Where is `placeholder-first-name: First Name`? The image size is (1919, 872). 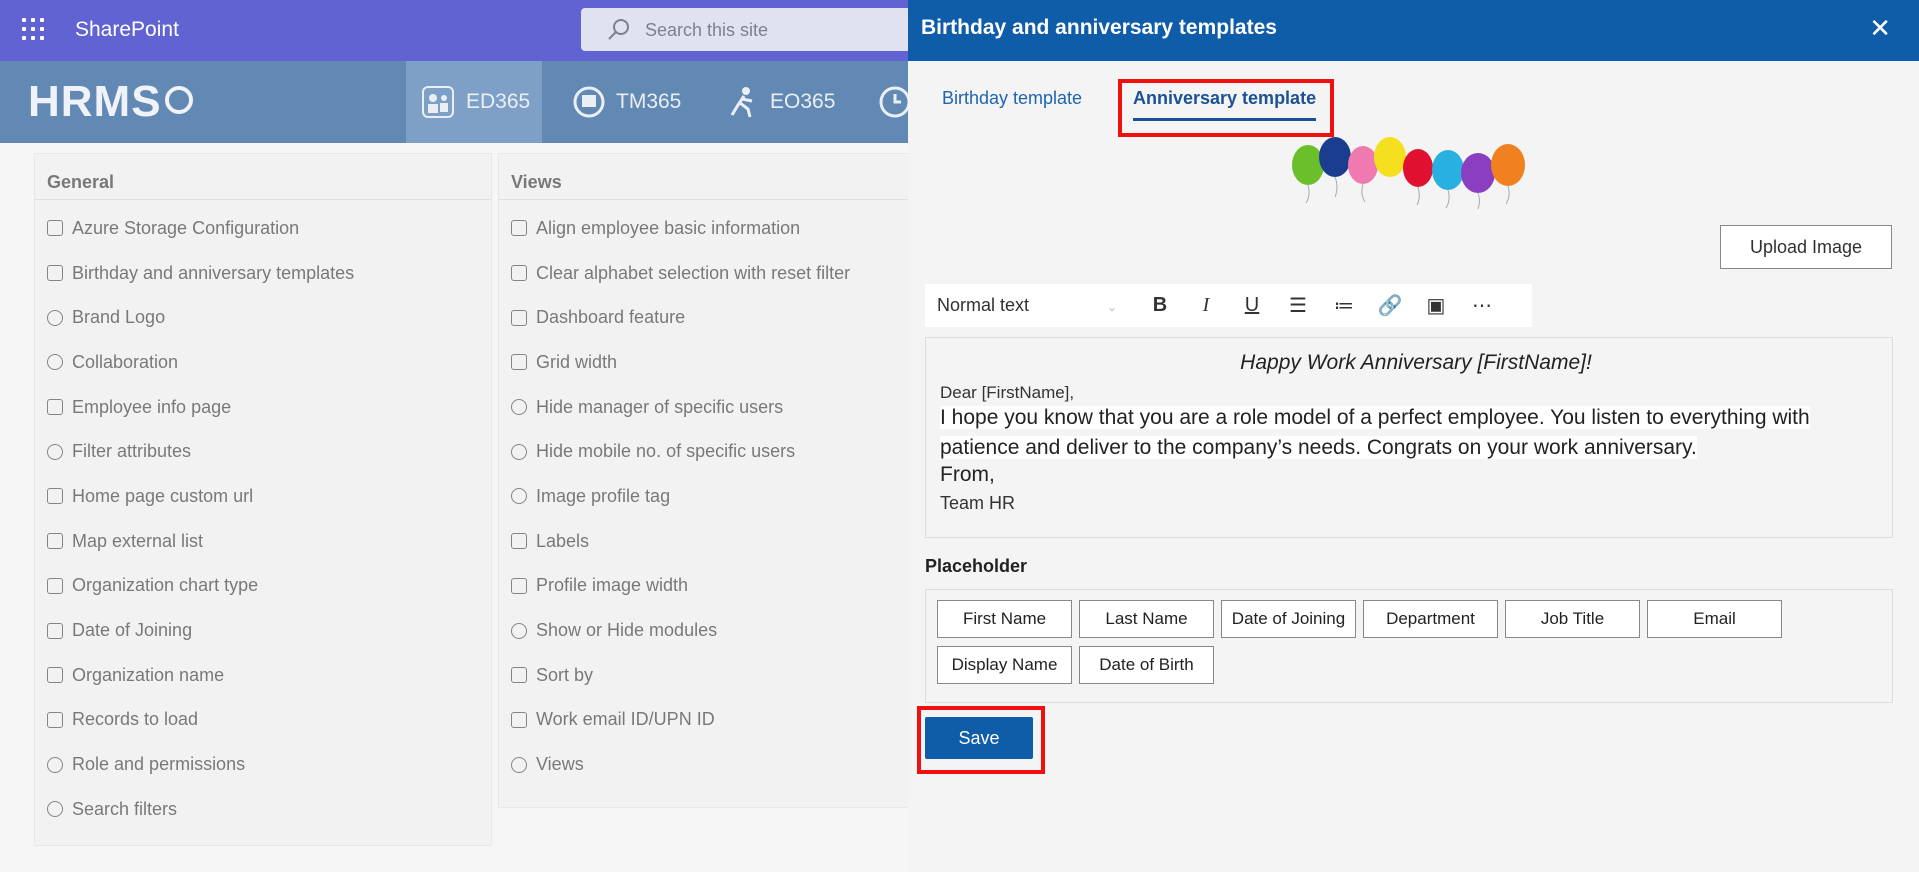
placeholder-first-name: First Name is located at coordinates (1004, 619).